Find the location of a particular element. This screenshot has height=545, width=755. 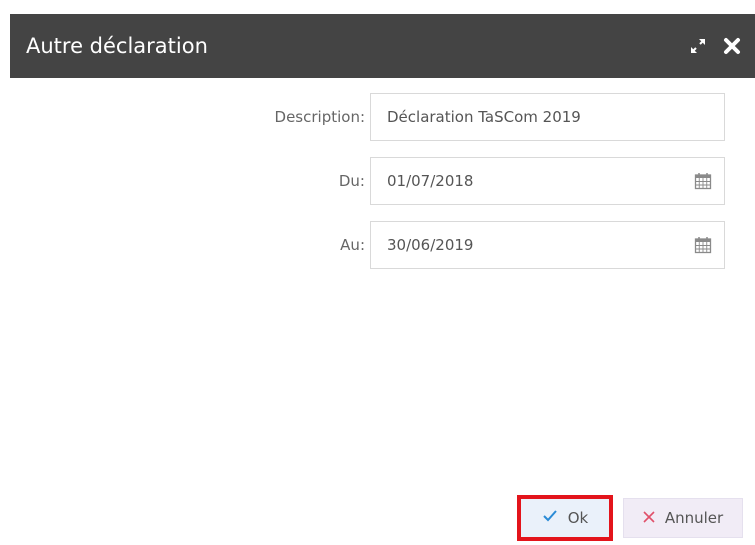

du-label: Du: is located at coordinates (351, 181).